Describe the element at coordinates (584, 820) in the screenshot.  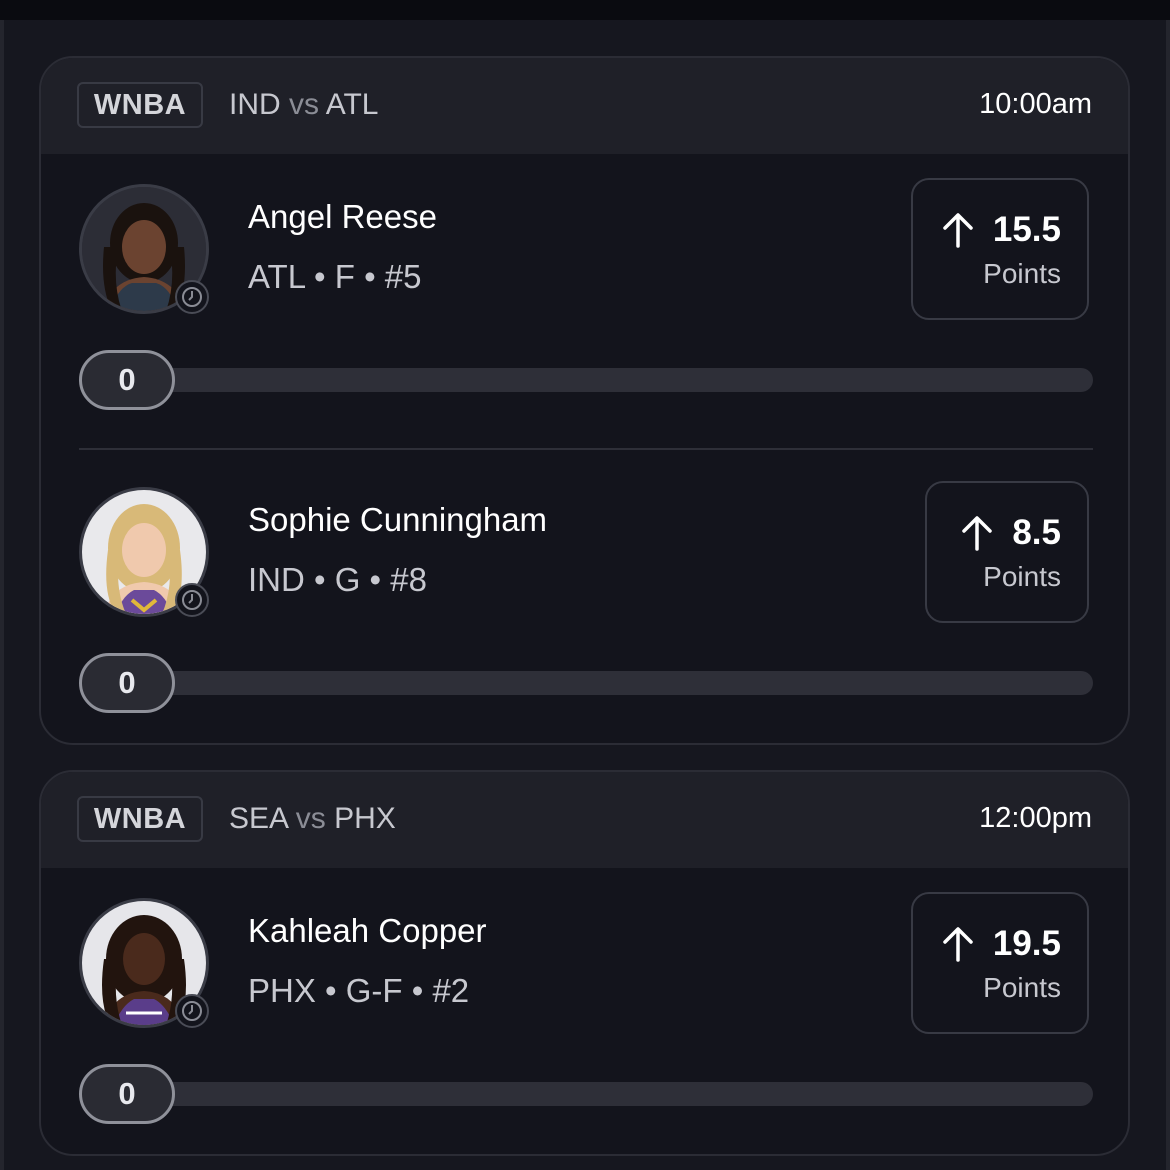
I see `game-header: WNBA SEA vs PHX 12:00pm` at that location.